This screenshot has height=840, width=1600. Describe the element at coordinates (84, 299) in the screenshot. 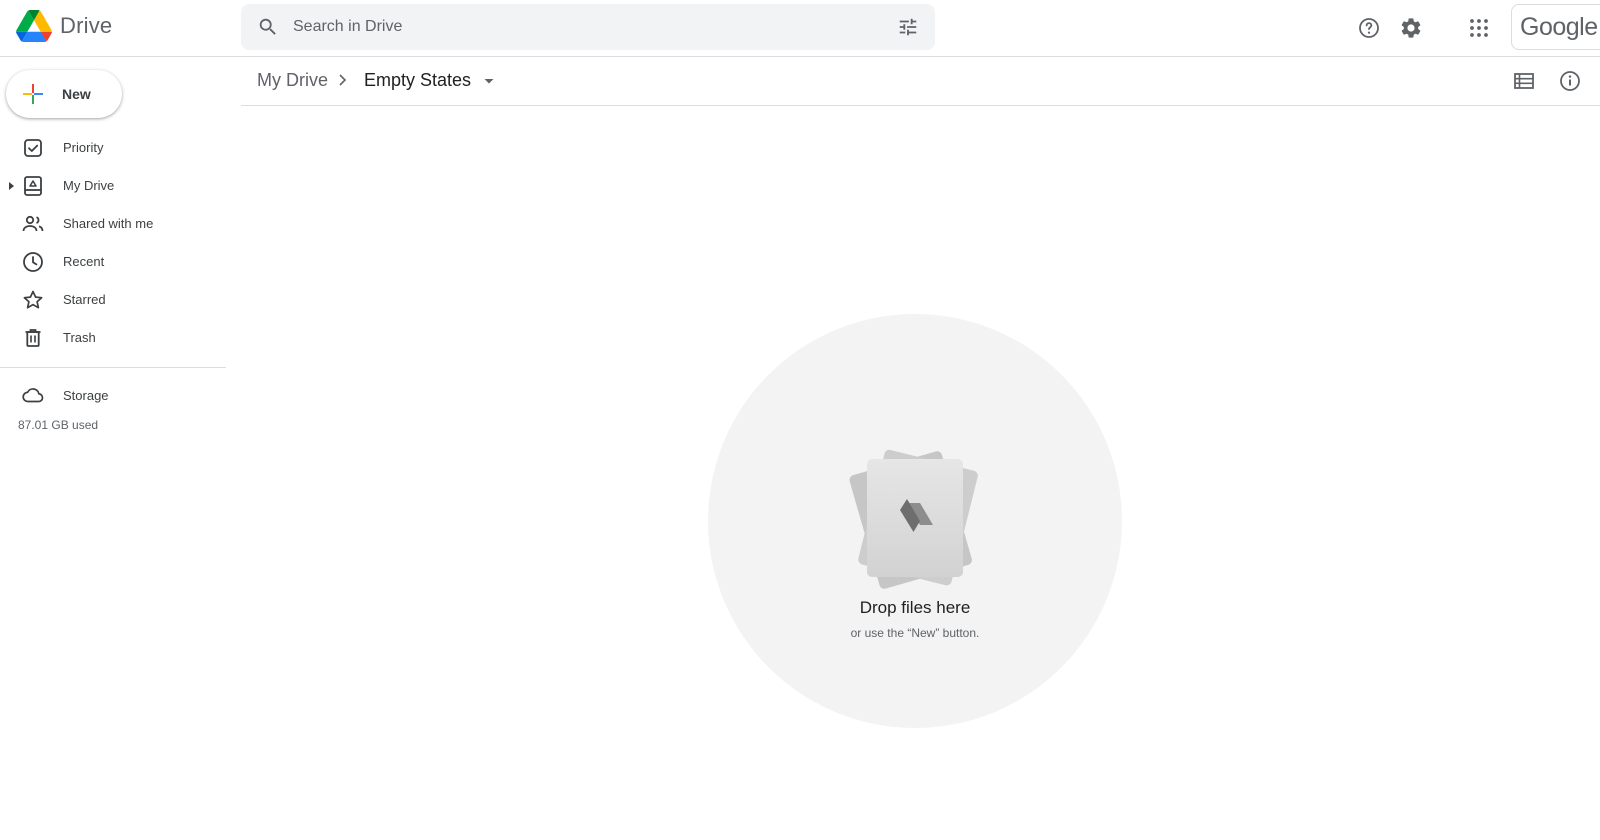

I see `sidebar-item-label: Starred` at that location.